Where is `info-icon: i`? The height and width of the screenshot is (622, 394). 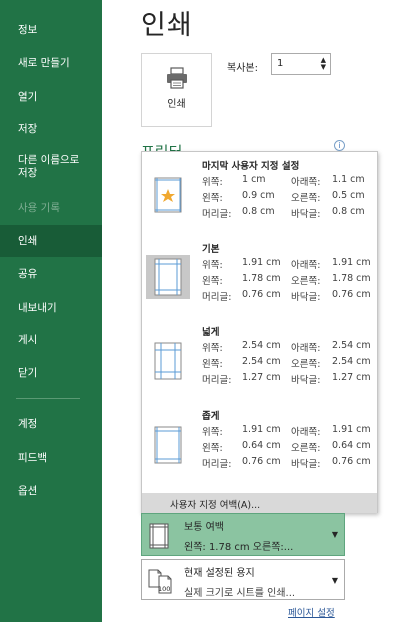 info-icon: i is located at coordinates (339, 145).